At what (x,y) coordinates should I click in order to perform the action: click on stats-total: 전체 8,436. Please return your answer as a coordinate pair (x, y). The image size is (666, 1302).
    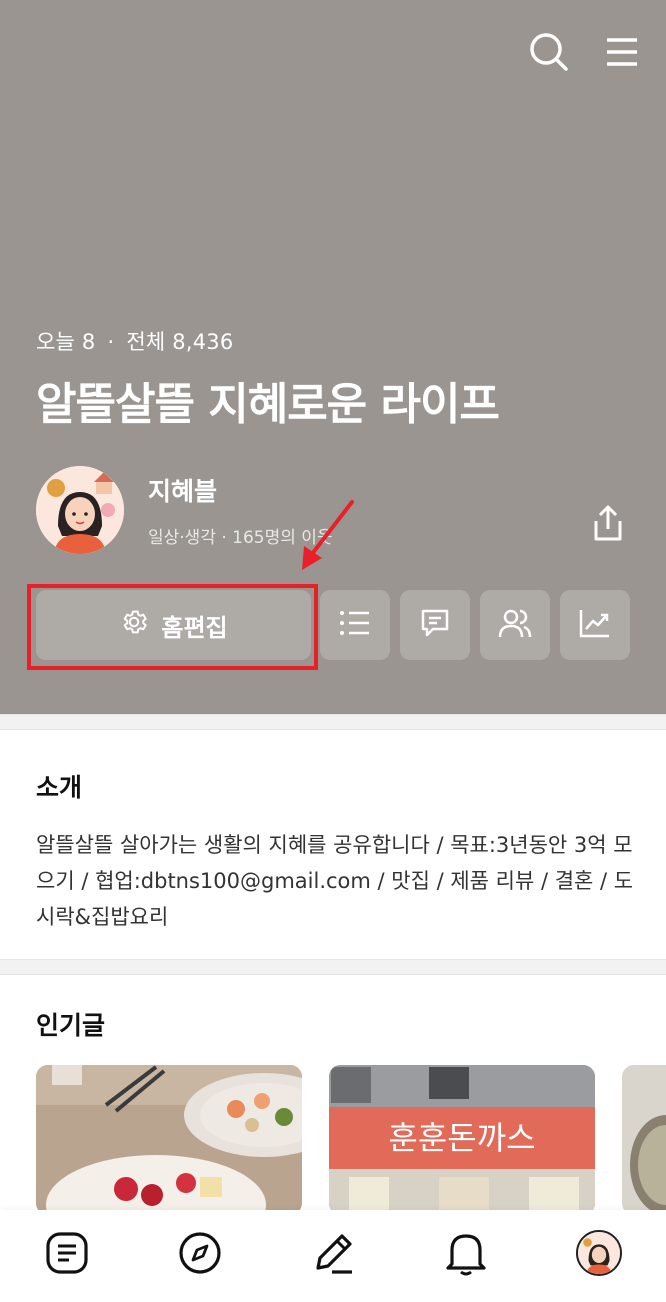
    Looking at the image, I should click on (180, 342).